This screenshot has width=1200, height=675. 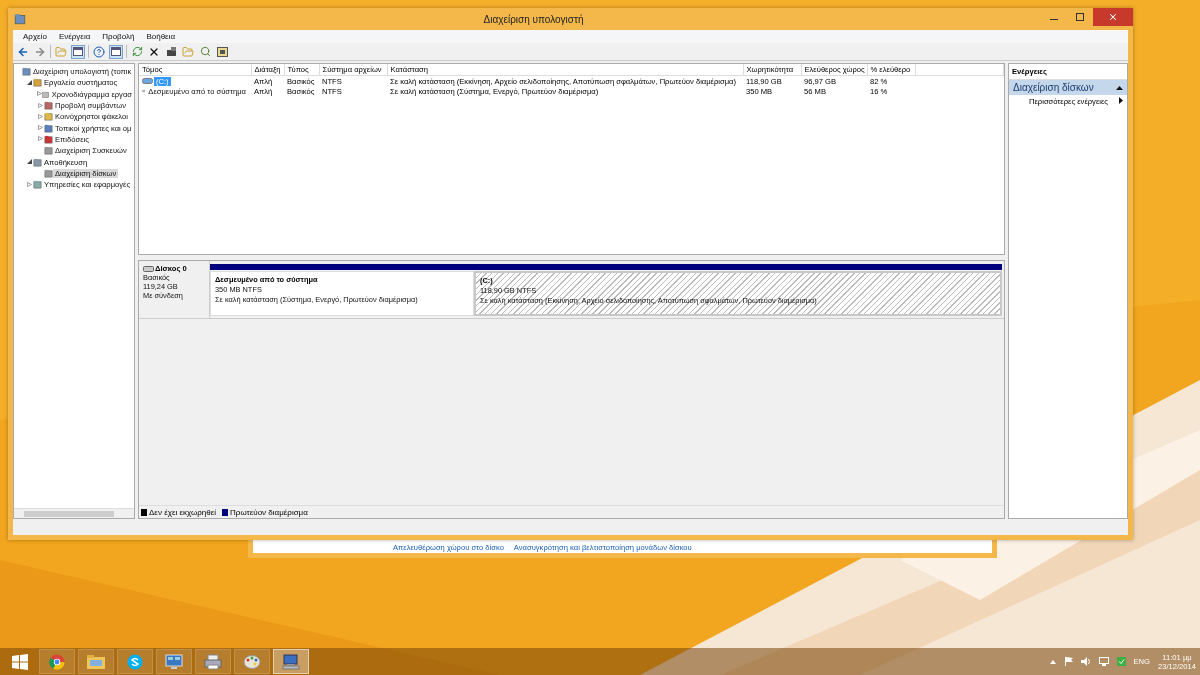 I want to click on scrollbar, so click(x=74, y=513).